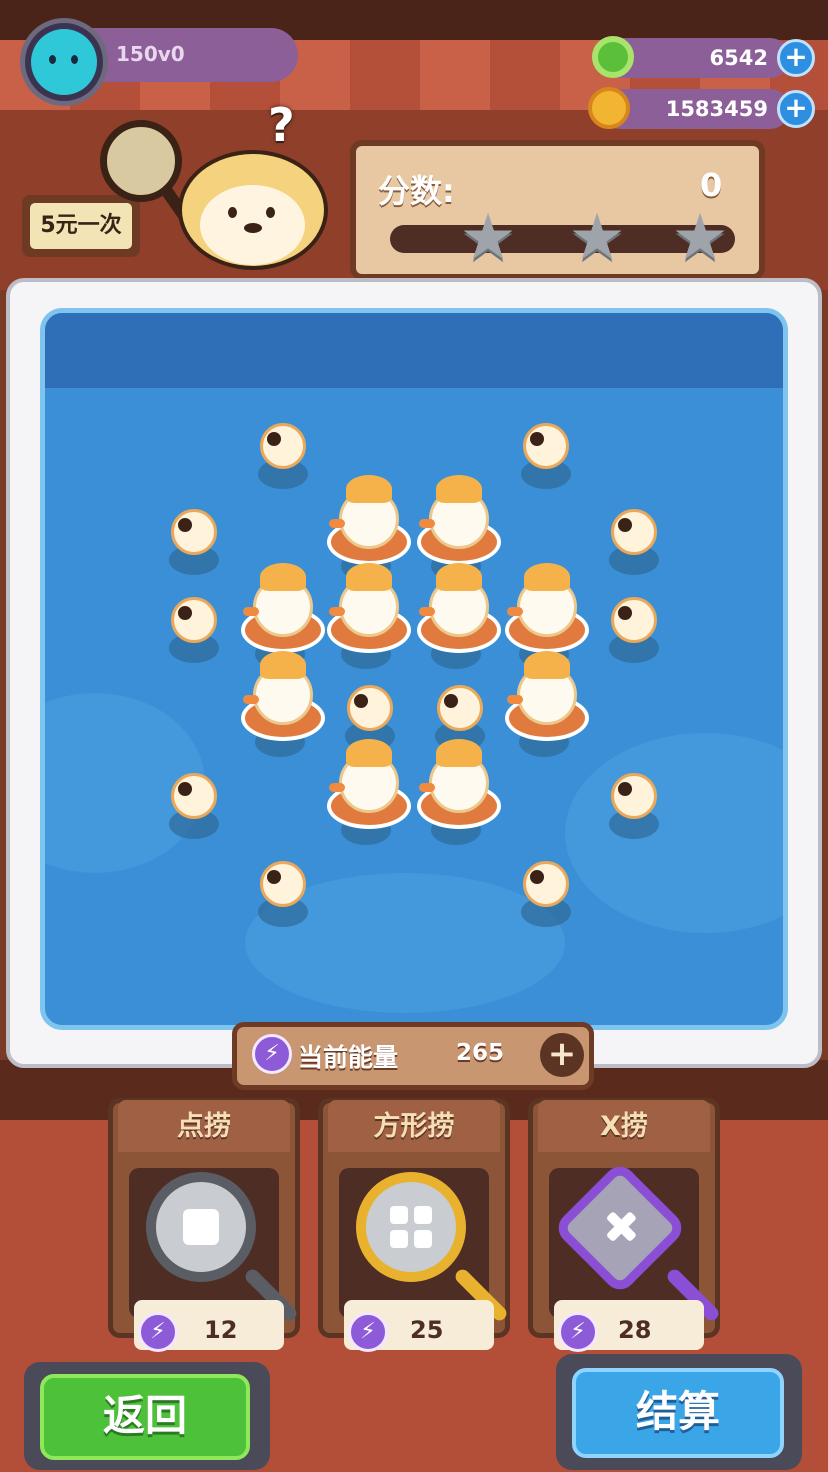 Image resolution: width=828 pixels, height=1472 pixels. What do you see at coordinates (64, 62) in the screenshot?
I see `cat-avatar-icon` at bounding box center [64, 62].